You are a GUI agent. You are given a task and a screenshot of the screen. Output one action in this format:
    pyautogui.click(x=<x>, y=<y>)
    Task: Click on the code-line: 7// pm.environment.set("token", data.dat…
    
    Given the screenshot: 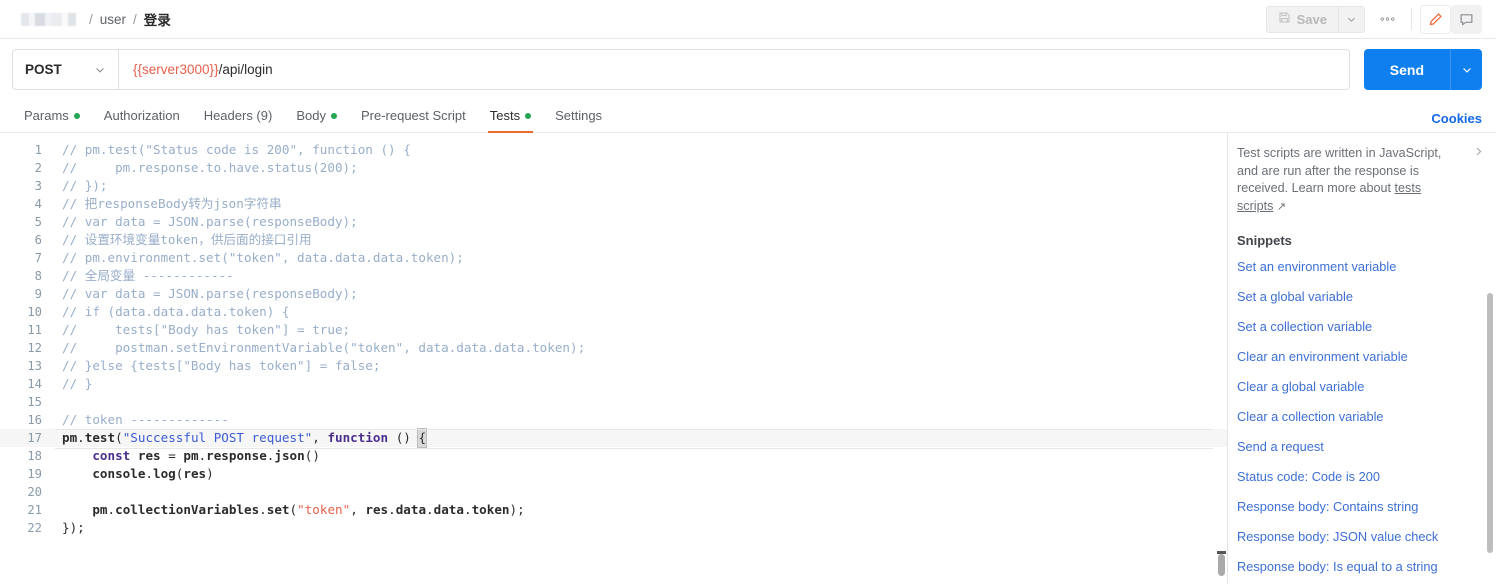 What is the action you would take?
    pyautogui.click(x=613, y=258)
    